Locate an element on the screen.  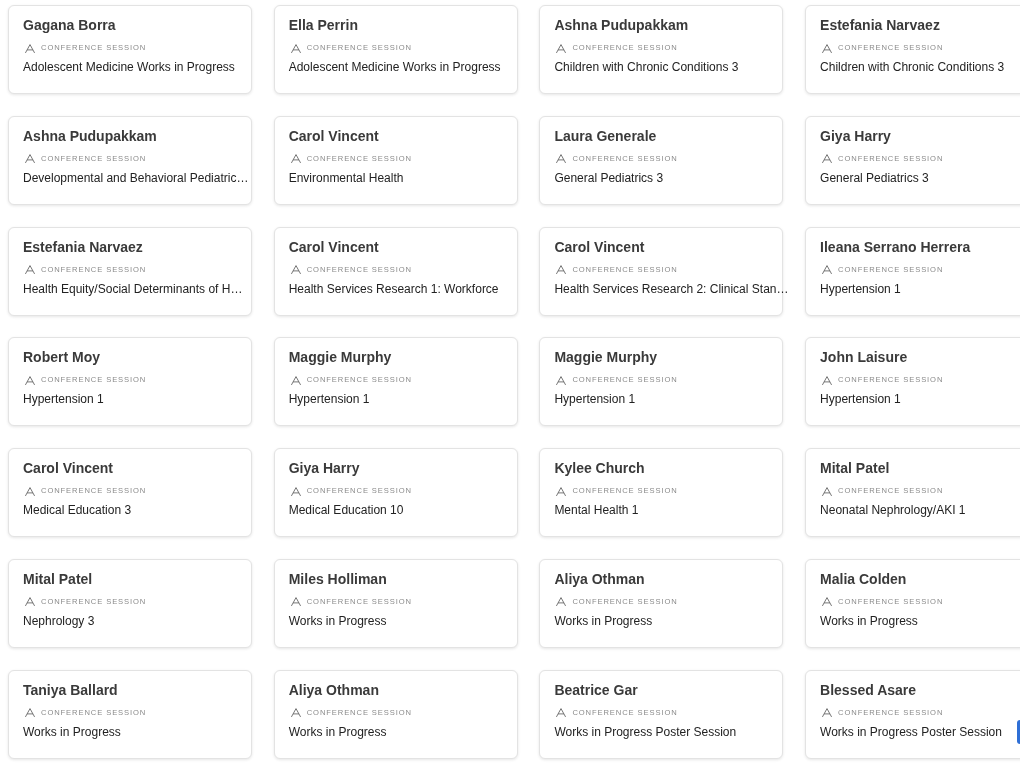
presenter-name: John Laisure is located at coordinates (864, 357).